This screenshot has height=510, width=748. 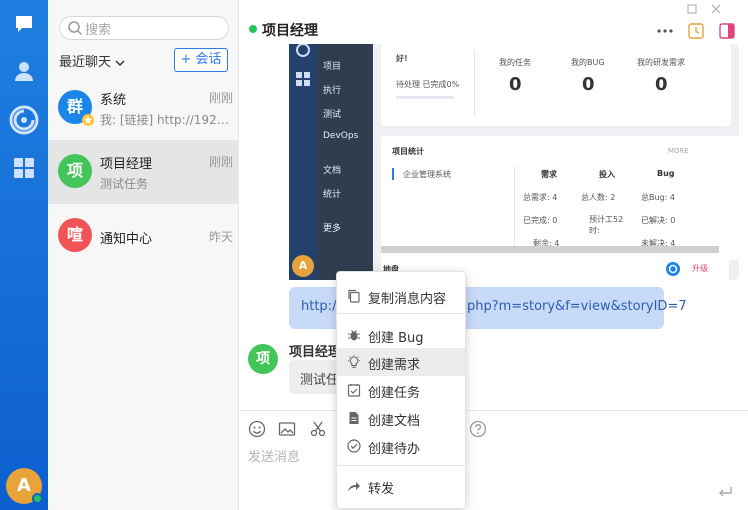 I want to click on close-icon, so click(x=716, y=9).